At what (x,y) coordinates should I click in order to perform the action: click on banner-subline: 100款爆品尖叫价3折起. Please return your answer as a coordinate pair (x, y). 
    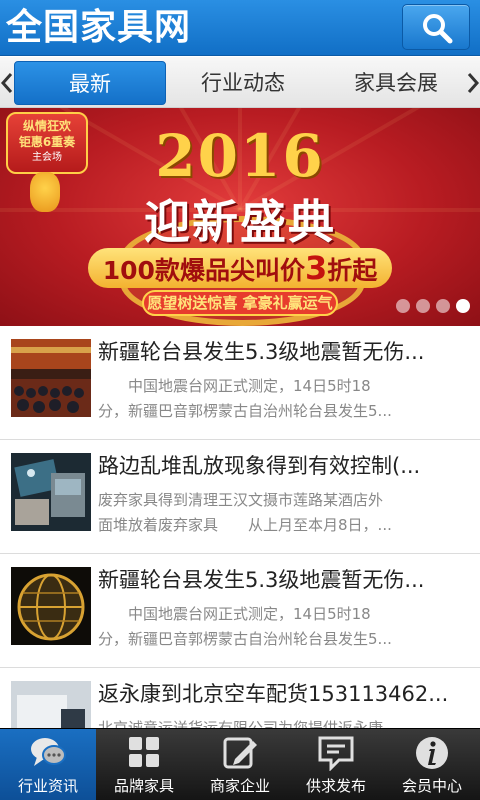
    Looking at the image, I should click on (240, 268).